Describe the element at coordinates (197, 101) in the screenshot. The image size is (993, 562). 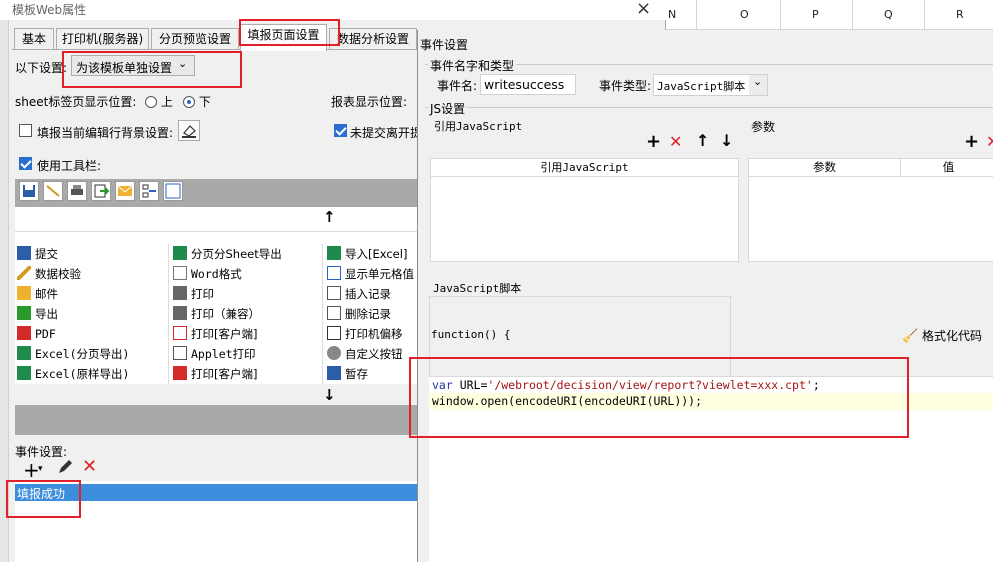
I see `radio-bottom: 下` at that location.